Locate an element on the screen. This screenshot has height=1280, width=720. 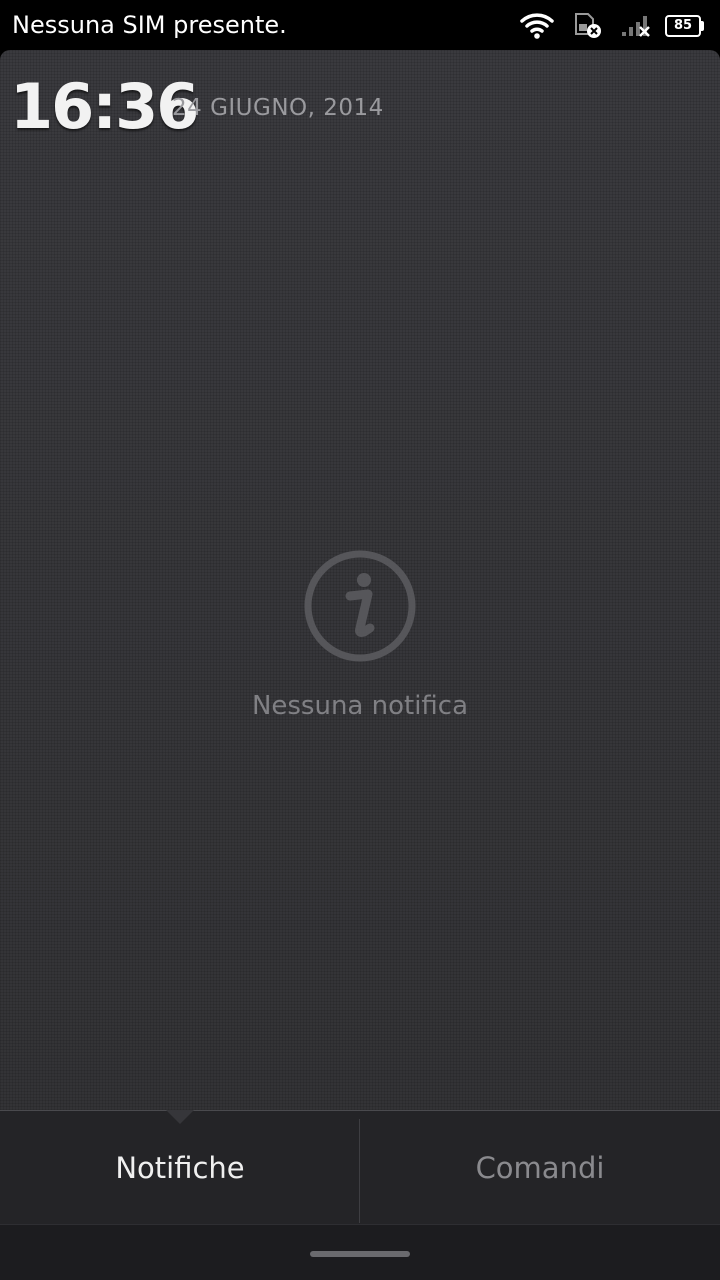
tab-notifiche: Notifiche is located at coordinates (180, 1168).